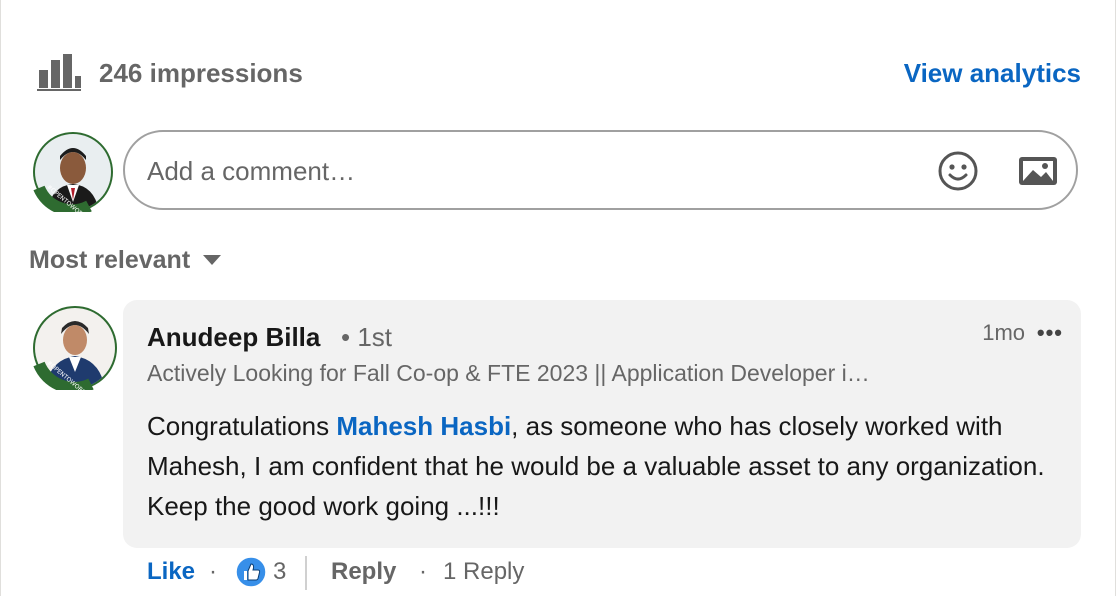 The image size is (1116, 596). What do you see at coordinates (958, 171) in the screenshot?
I see `smiley-face-icon` at bounding box center [958, 171].